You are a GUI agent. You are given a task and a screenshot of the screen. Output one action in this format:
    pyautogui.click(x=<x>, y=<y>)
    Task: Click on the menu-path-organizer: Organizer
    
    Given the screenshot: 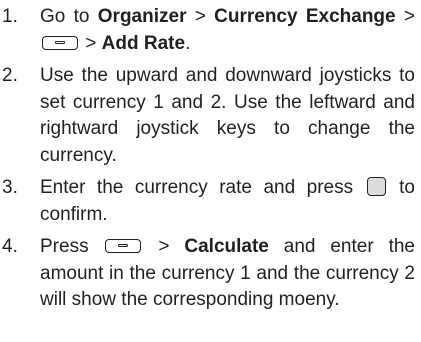 What is the action you would take?
    pyautogui.click(x=142, y=16)
    